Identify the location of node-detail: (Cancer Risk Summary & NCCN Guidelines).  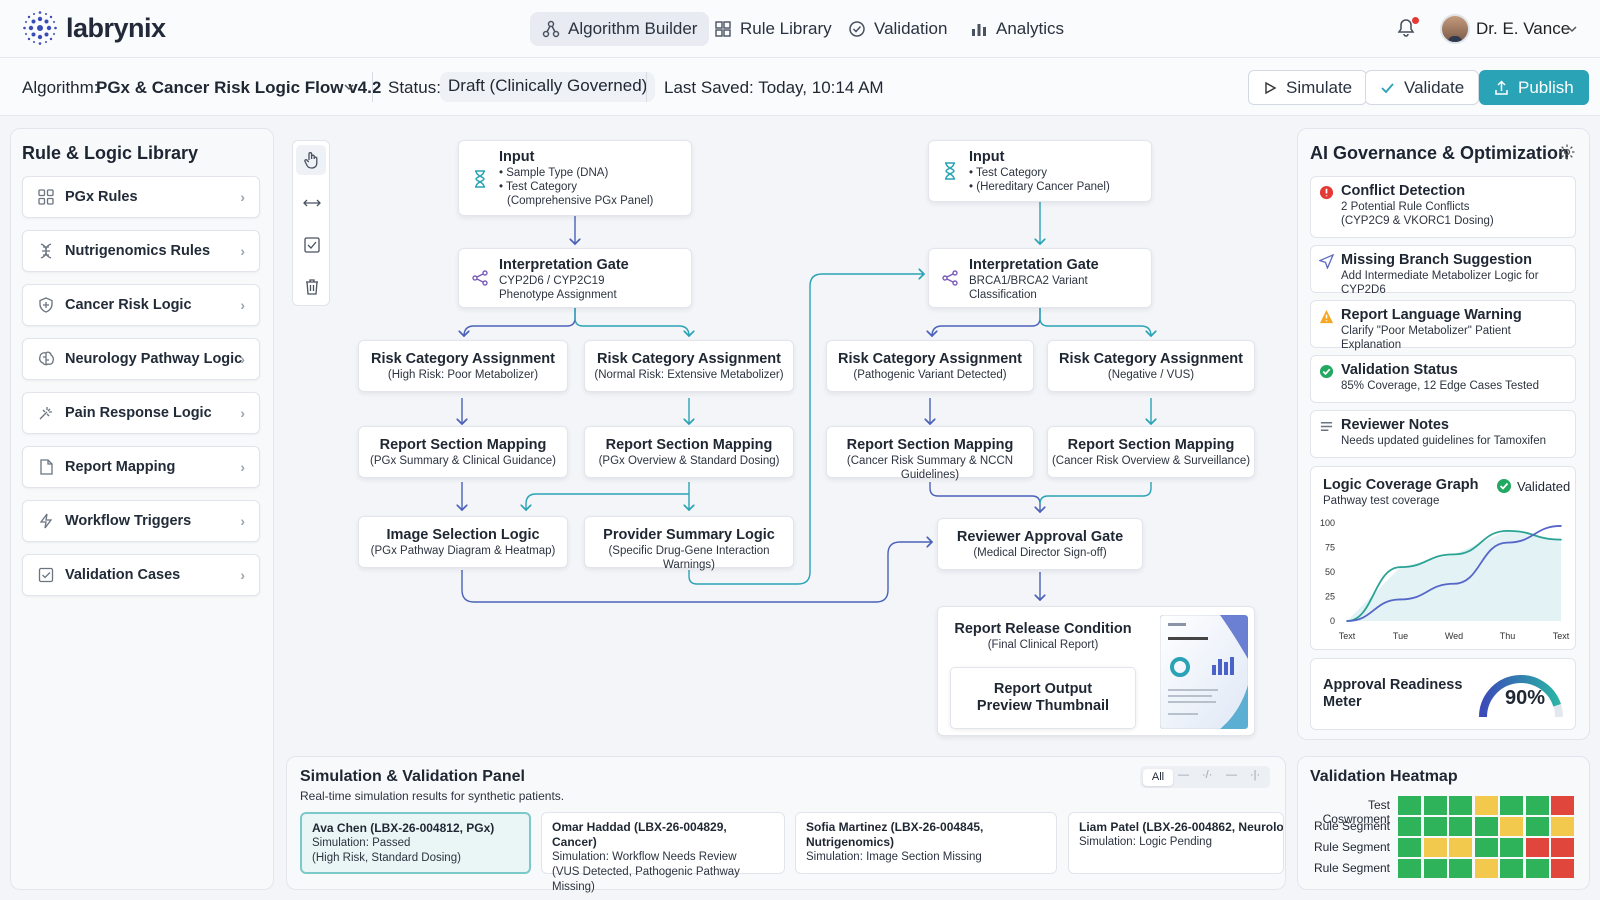
(930, 468).